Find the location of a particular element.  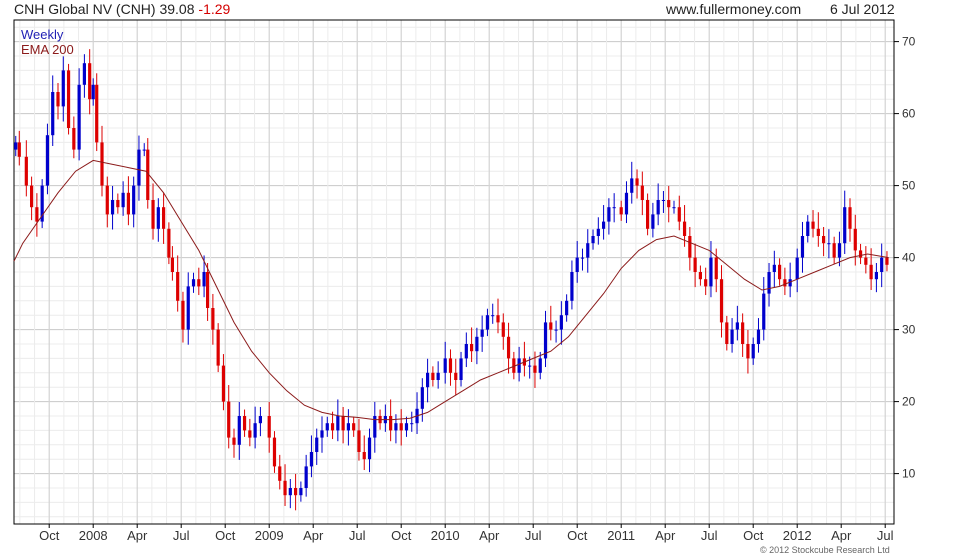

legend-entry: EMA 200 is located at coordinates (47, 49).